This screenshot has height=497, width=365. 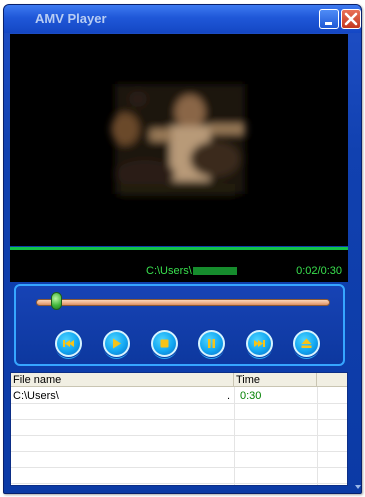 I want to click on previous-button, so click(x=68, y=343).